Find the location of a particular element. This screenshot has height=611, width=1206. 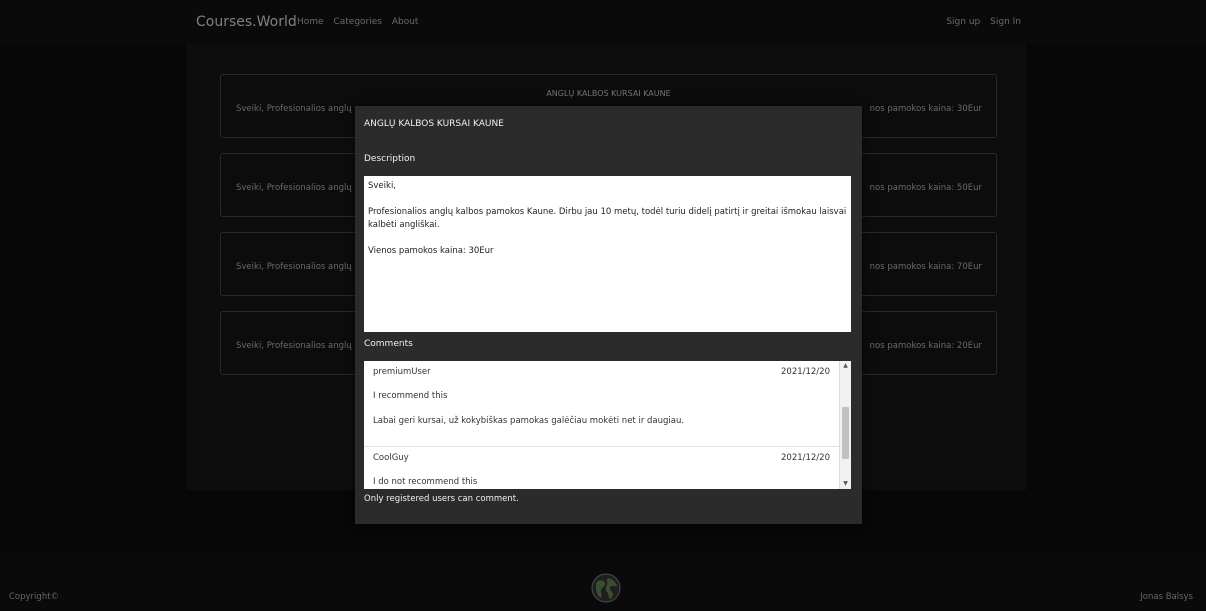

description-greeting: Sveiki, is located at coordinates (382, 186).